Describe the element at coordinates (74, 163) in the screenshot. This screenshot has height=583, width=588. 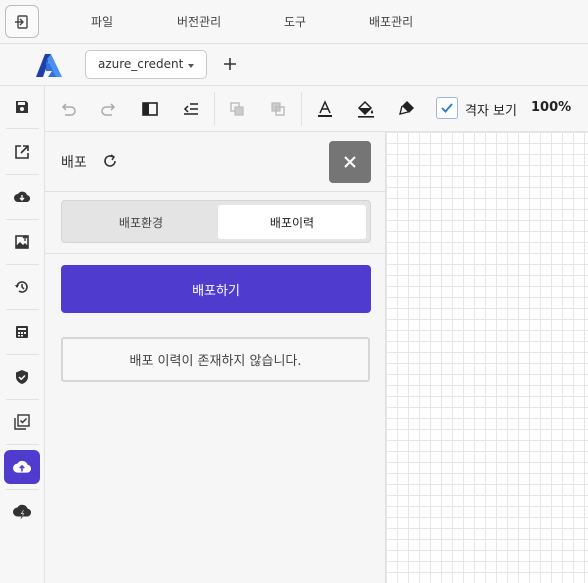
I see `panel-title: 배포` at that location.